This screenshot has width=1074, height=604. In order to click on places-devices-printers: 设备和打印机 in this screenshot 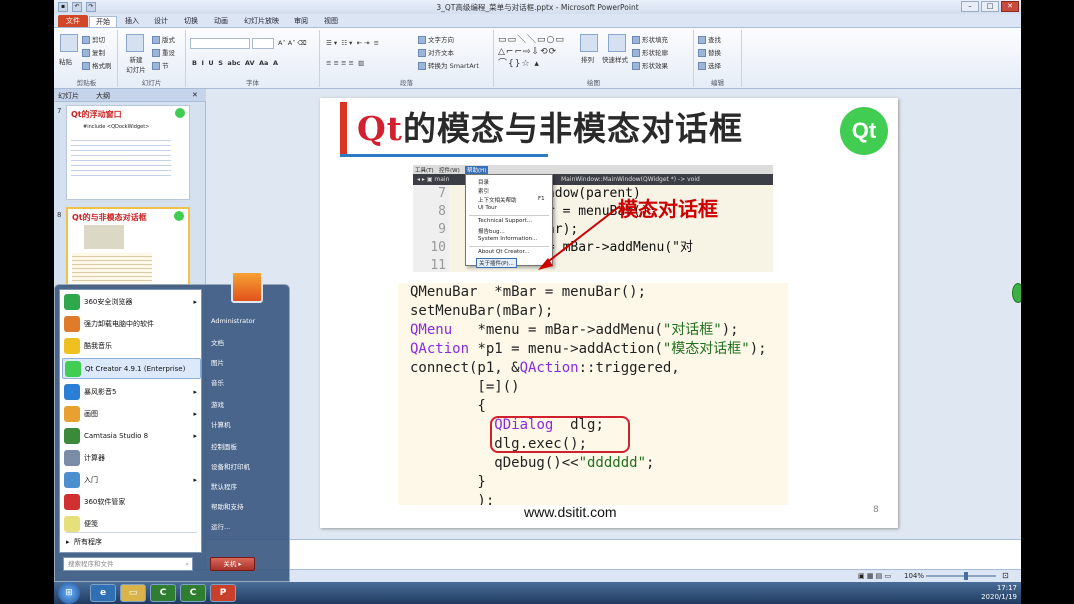, I will do `click(230, 466)`.